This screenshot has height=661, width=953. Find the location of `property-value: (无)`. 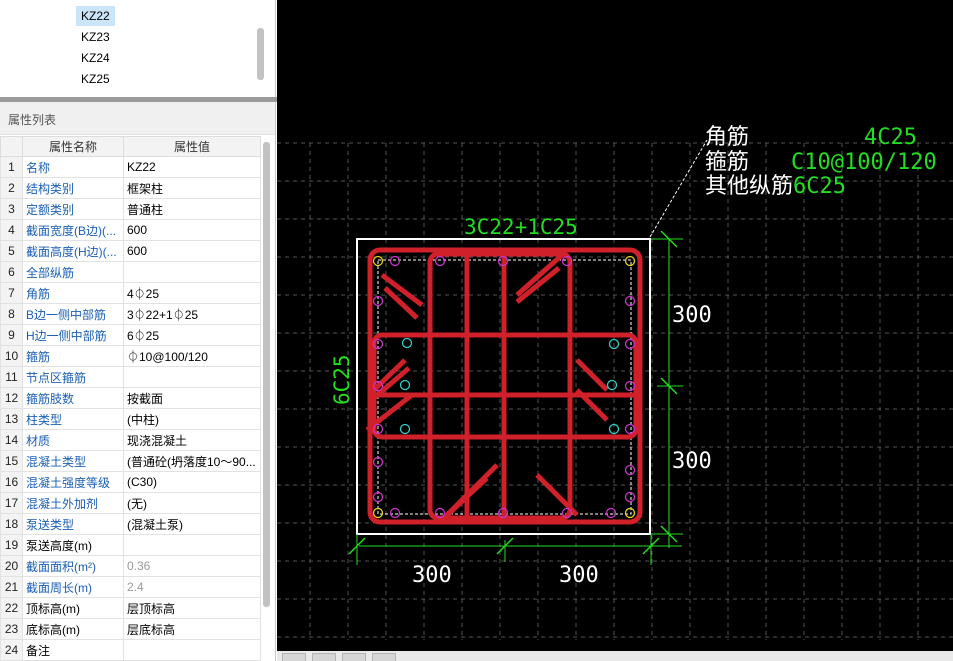

property-value: (无) is located at coordinates (192, 503).